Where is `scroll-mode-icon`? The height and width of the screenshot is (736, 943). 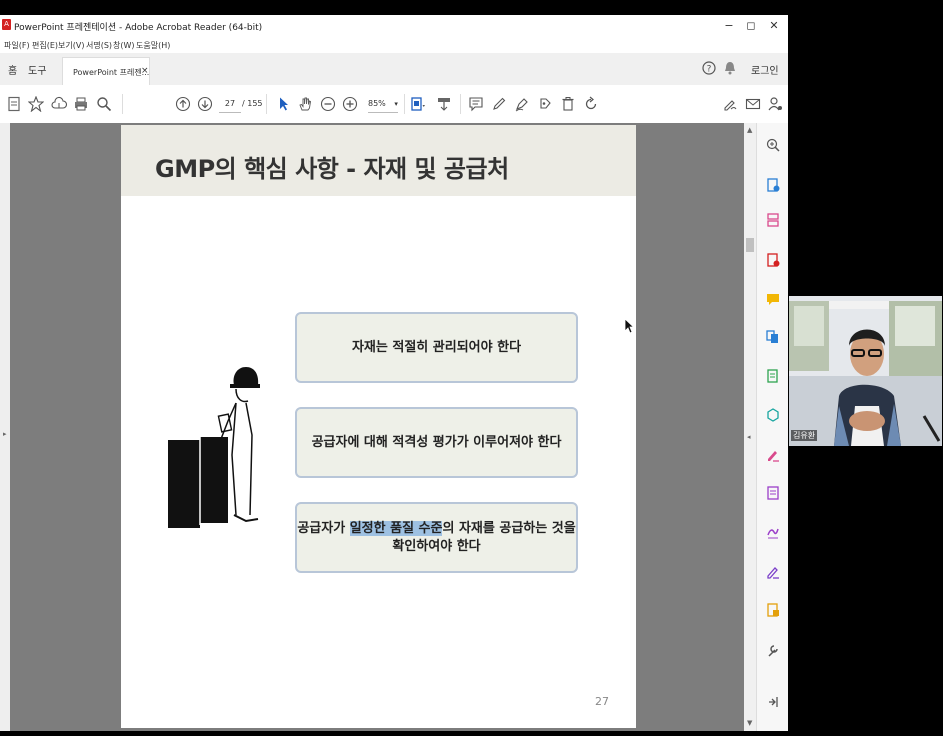 scroll-mode-icon is located at coordinates (444, 104).